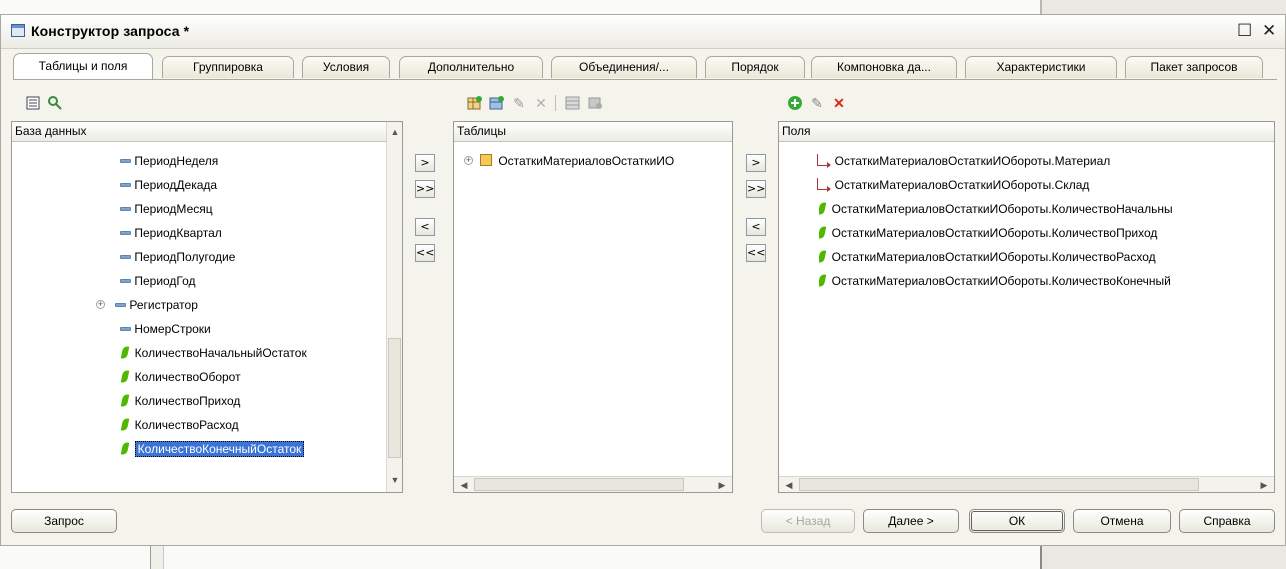 Image resolution: width=1286 pixels, height=569 pixels. I want to click on scroll-down-icon: ▼, so click(395, 480).